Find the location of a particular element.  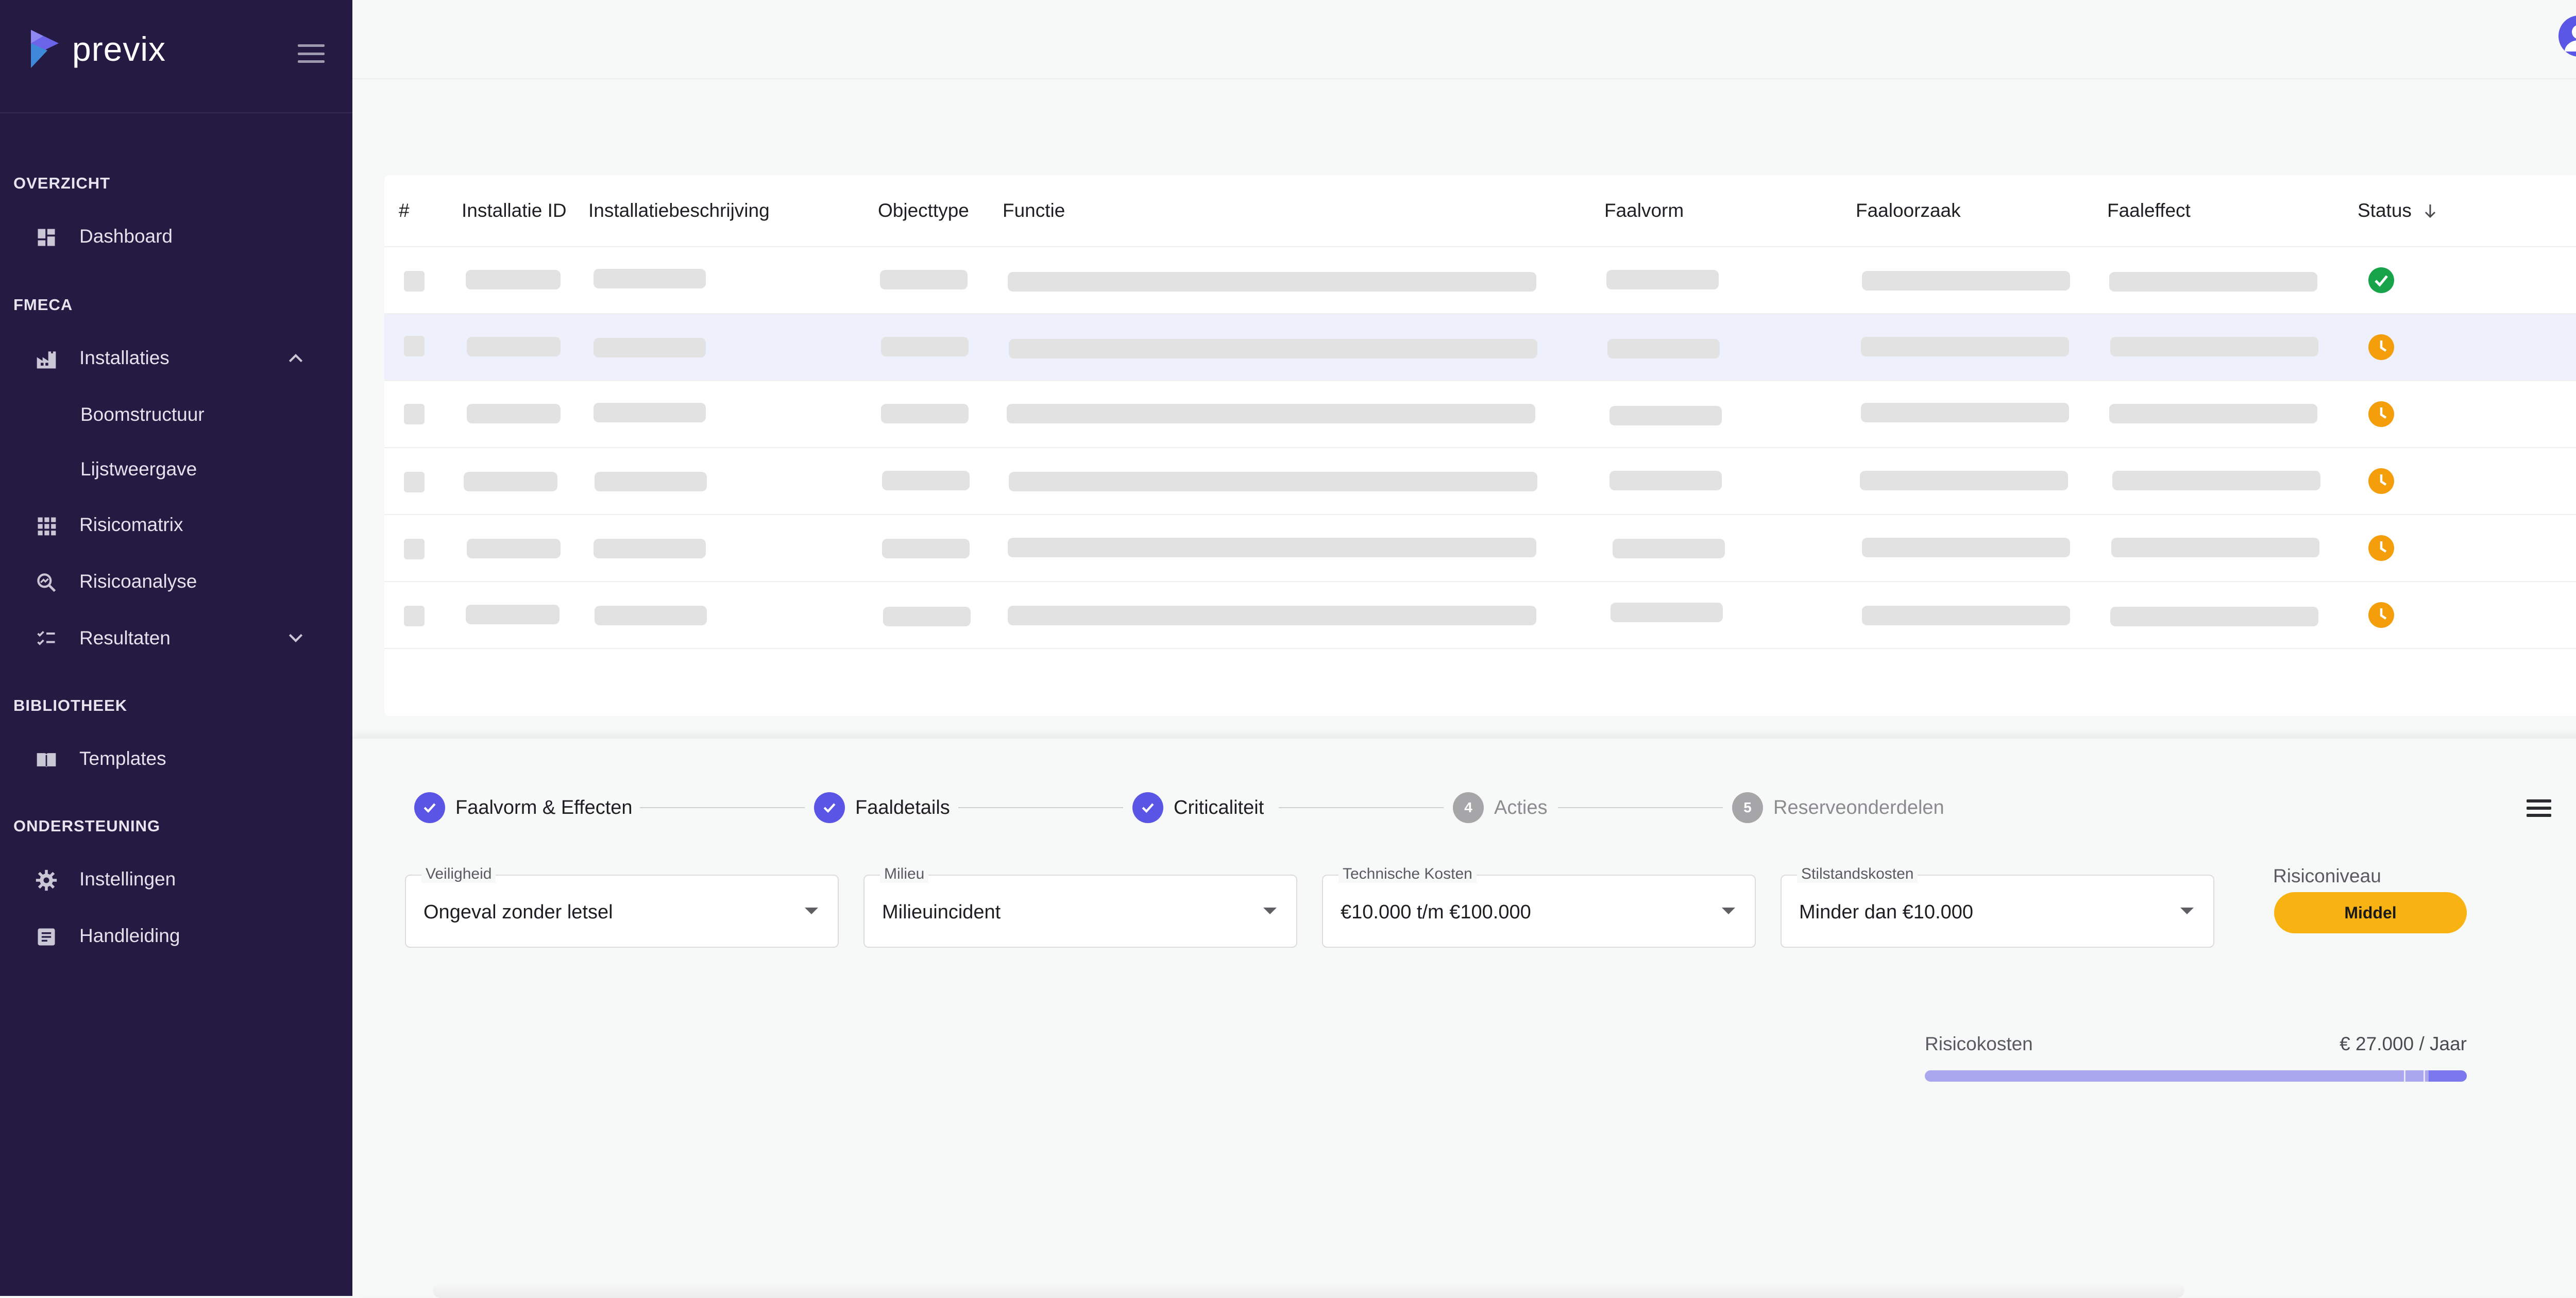

column-header-status: Status is located at coordinates (2398, 210).